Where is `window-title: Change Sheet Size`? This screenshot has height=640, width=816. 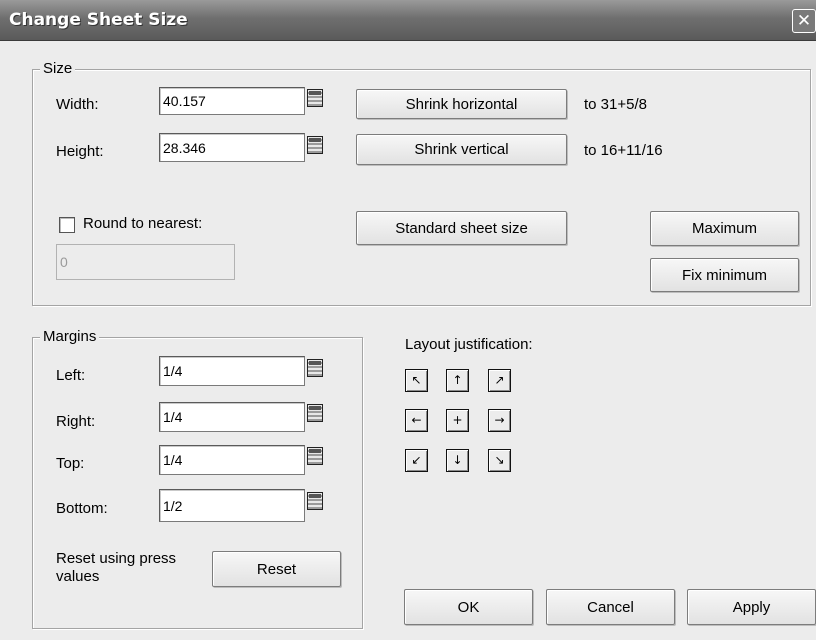 window-title: Change Sheet Size is located at coordinates (98, 20).